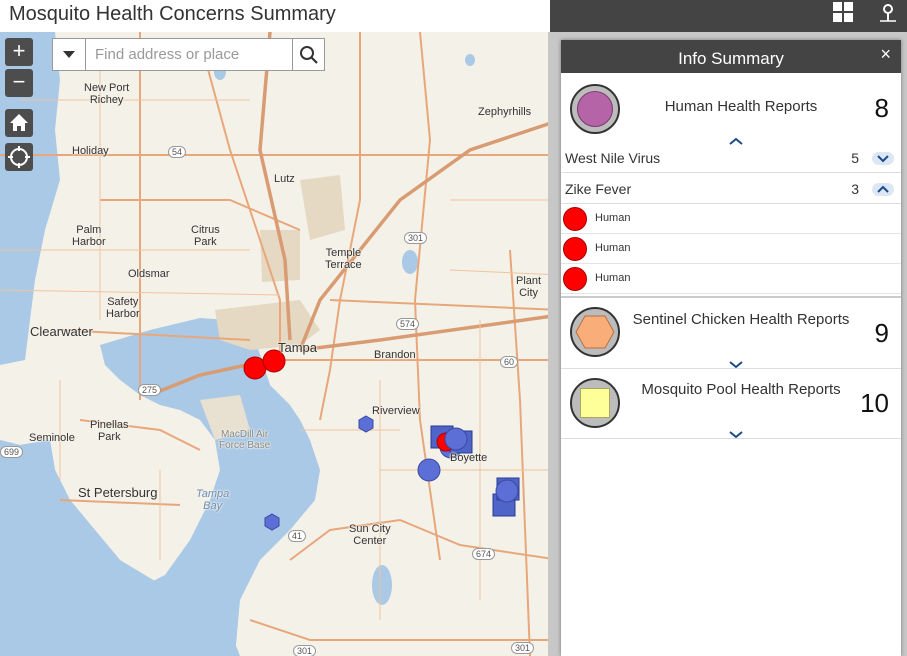 The height and width of the screenshot is (656, 907). Describe the element at coordinates (881, 333) in the screenshot. I see `summary-count: 9` at that location.